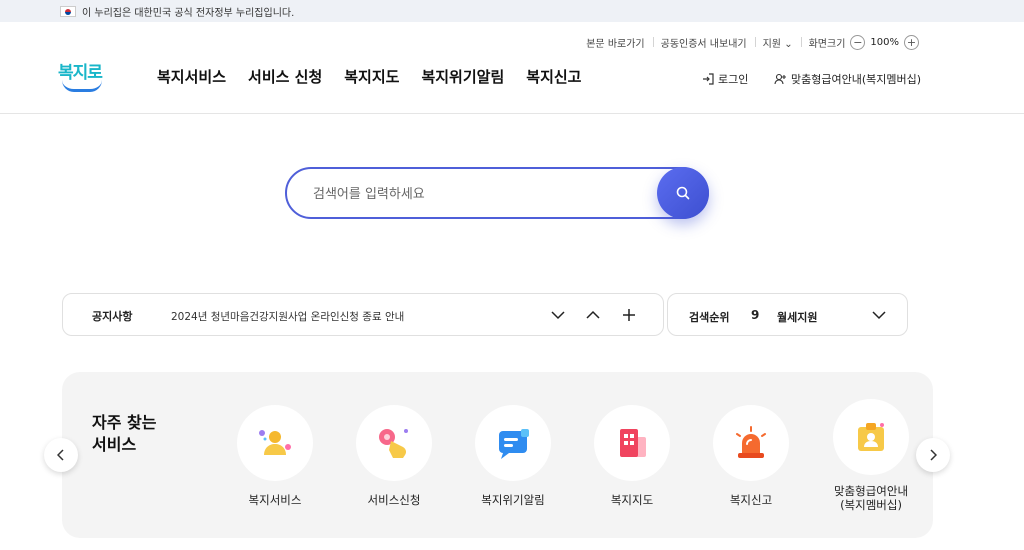 Image resolution: width=1024 pixels, height=550 pixels. What do you see at coordinates (755, 315) in the screenshot?
I see `rank-number: 9` at bounding box center [755, 315].